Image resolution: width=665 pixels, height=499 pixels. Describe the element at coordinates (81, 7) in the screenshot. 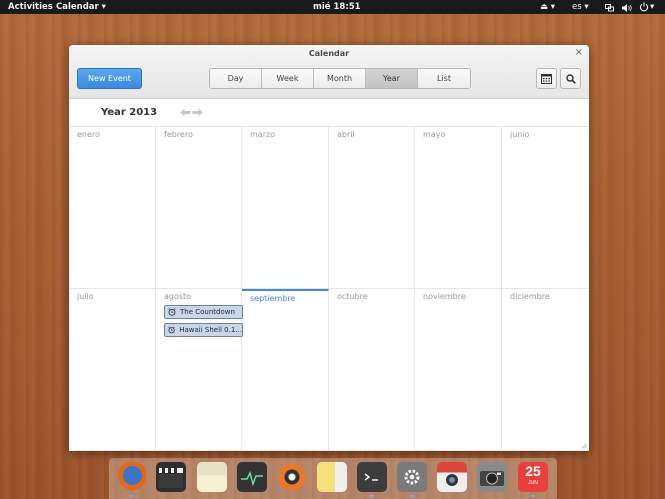

I see `app-menu: Calendar ▾` at that location.